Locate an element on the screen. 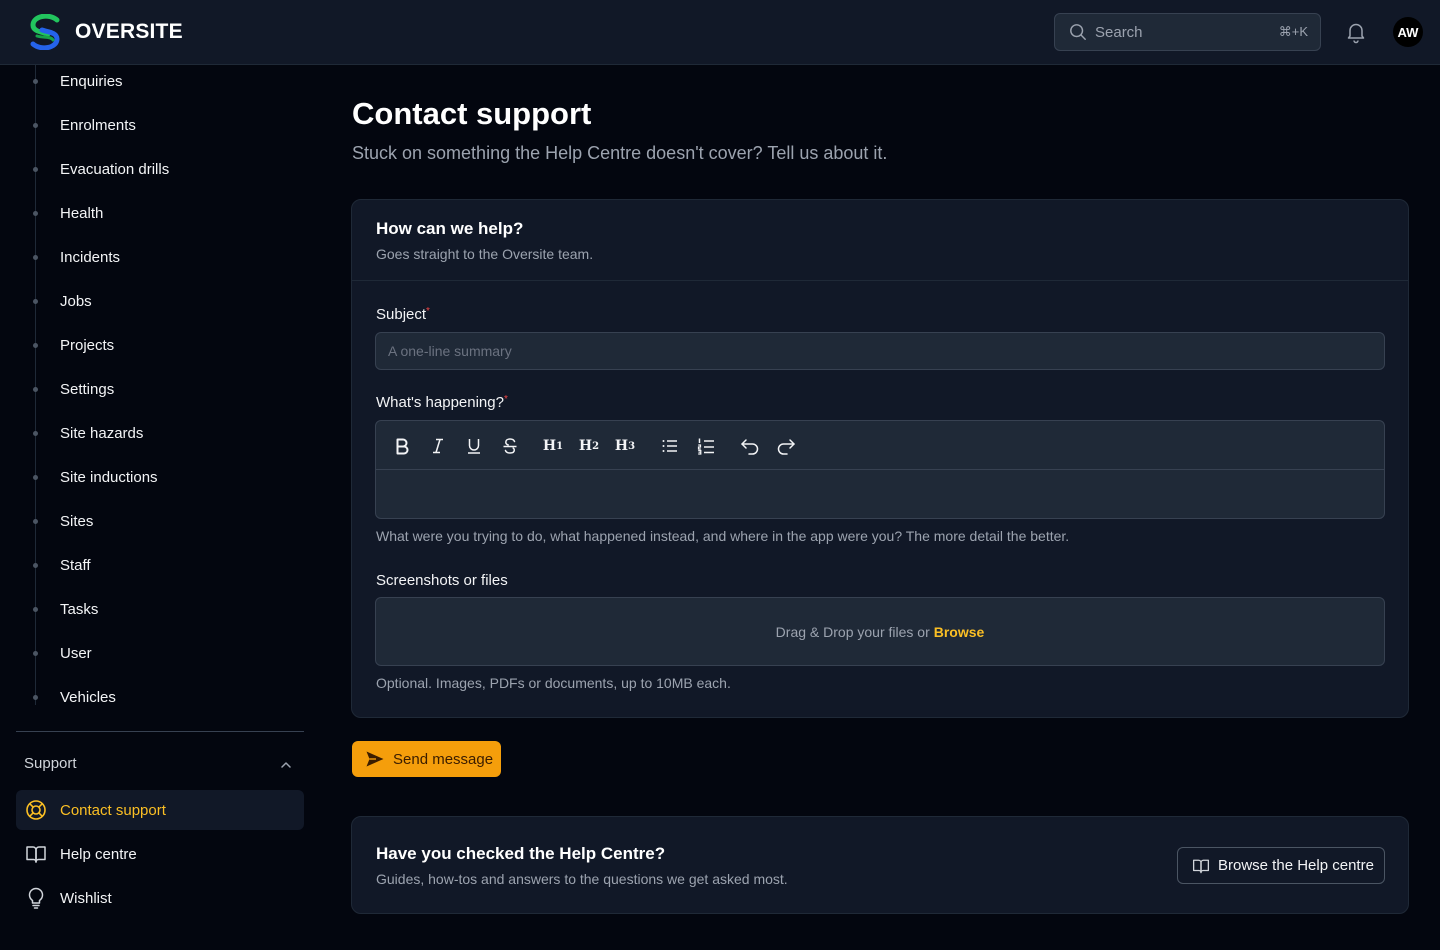 This screenshot has width=1440, height=950. file-dropzone: Drag & Drop your files or Browse is located at coordinates (880, 631).